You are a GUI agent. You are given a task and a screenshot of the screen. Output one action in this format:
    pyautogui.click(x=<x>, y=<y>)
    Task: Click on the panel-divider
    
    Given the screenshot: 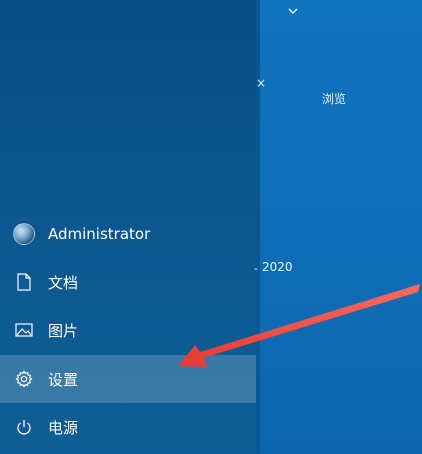 What is the action you would take?
    pyautogui.click(x=258, y=227)
    